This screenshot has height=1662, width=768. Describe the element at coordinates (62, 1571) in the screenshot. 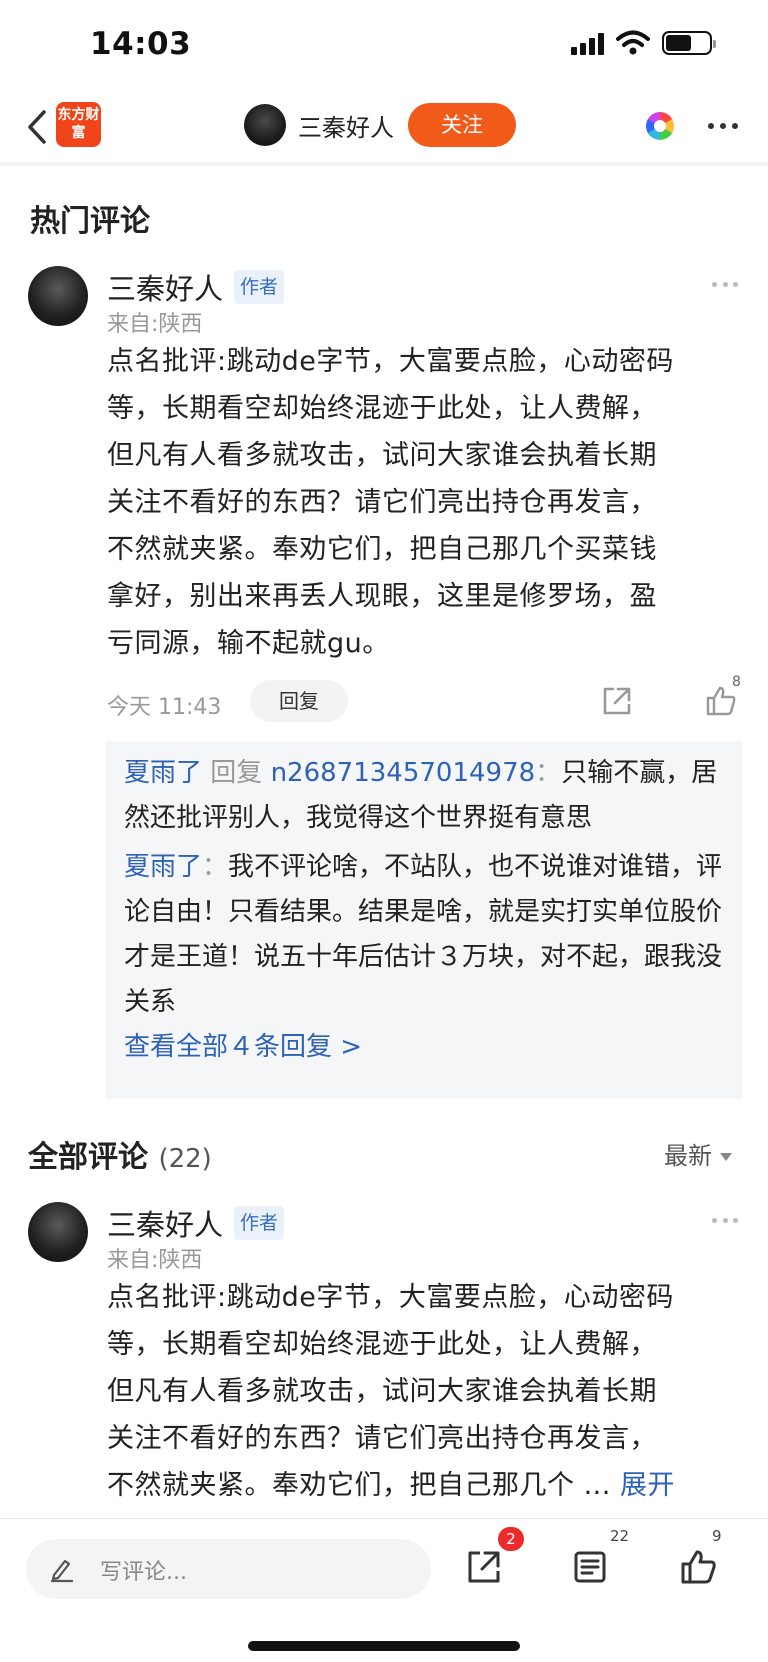

I see `pen-icon` at that location.